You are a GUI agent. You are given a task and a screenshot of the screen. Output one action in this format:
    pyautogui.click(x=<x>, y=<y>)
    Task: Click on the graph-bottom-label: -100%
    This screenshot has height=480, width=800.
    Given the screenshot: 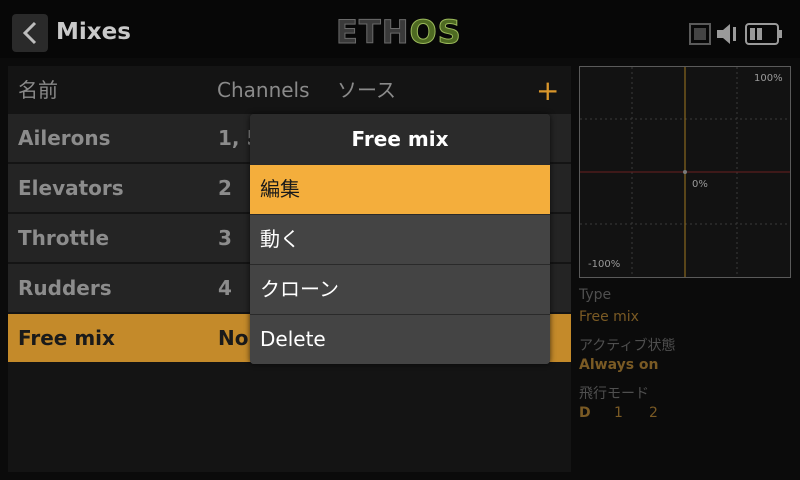 What is the action you would take?
    pyautogui.click(x=604, y=264)
    